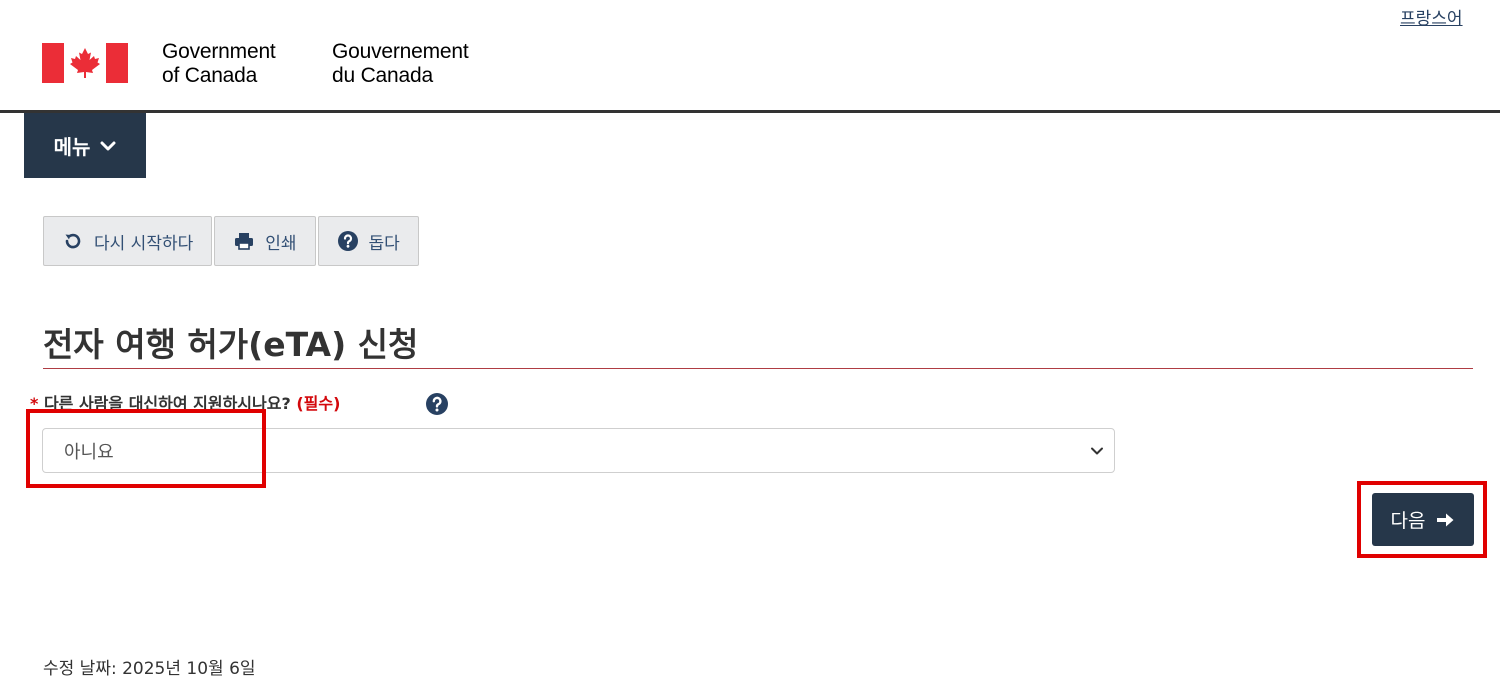  I want to click on menu-label: 메뉴, so click(72, 147).